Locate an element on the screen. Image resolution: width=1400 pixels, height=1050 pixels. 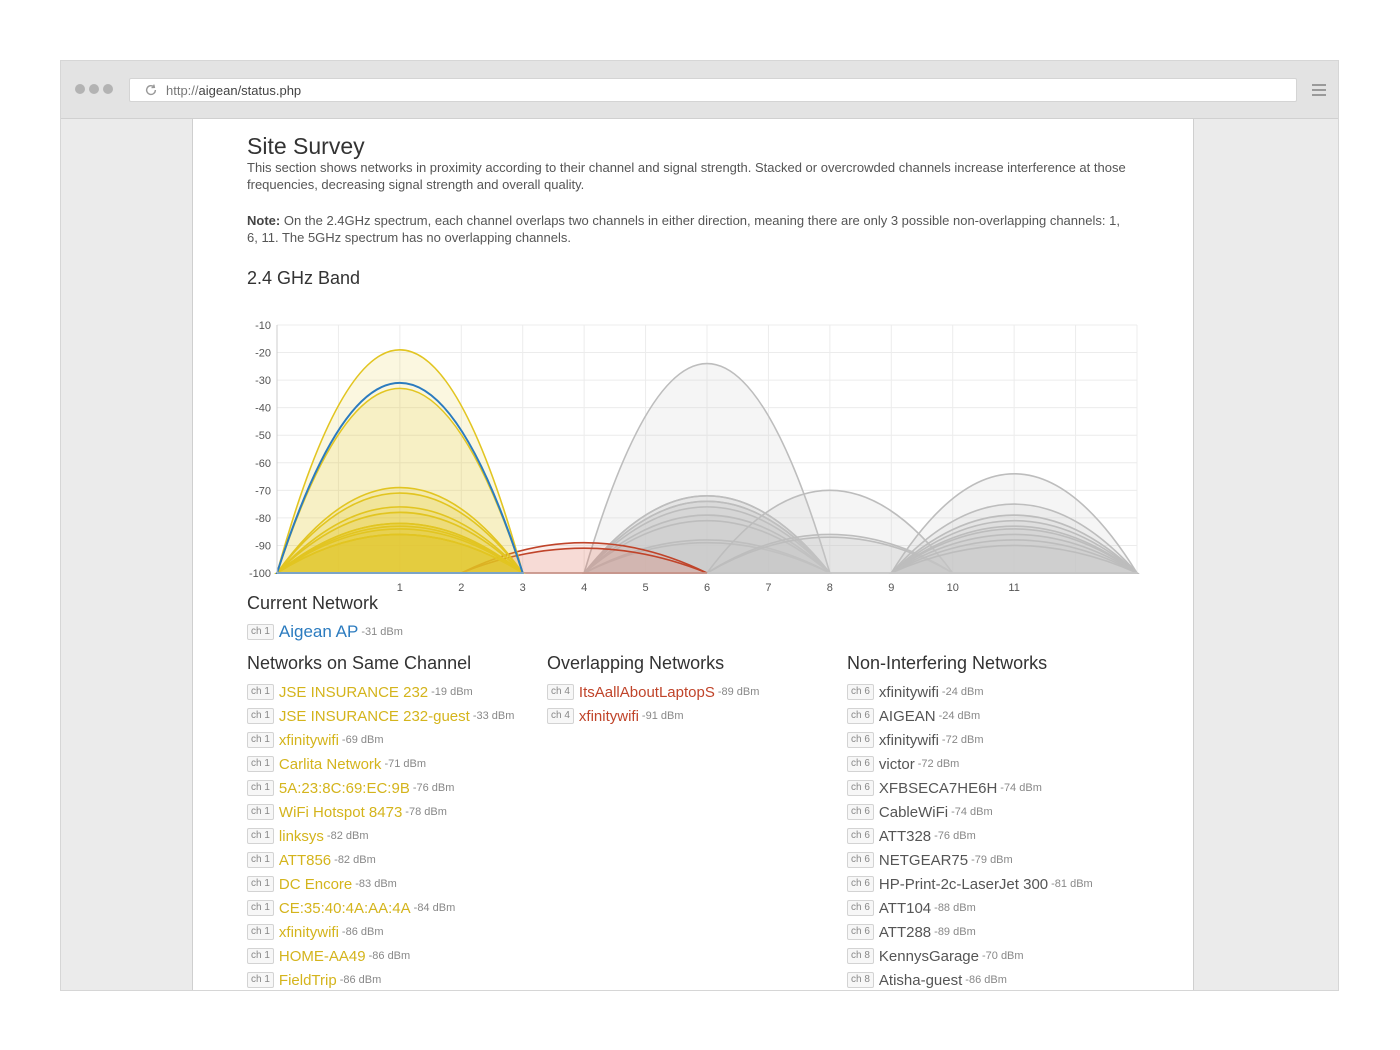
network-name: ATT328 is located at coordinates (905, 836).